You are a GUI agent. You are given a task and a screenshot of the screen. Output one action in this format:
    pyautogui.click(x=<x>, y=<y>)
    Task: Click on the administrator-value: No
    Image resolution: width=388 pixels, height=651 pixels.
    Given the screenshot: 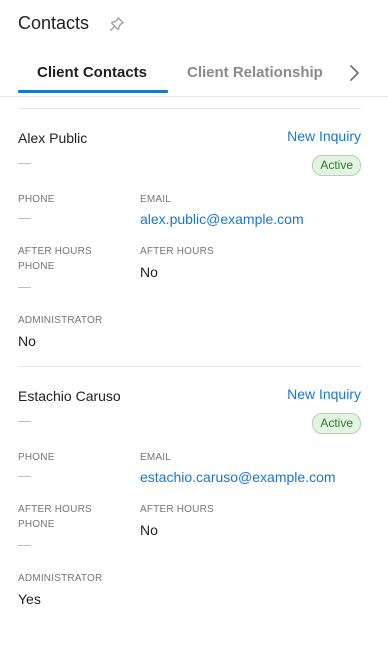 What is the action you would take?
    pyautogui.click(x=27, y=341)
    